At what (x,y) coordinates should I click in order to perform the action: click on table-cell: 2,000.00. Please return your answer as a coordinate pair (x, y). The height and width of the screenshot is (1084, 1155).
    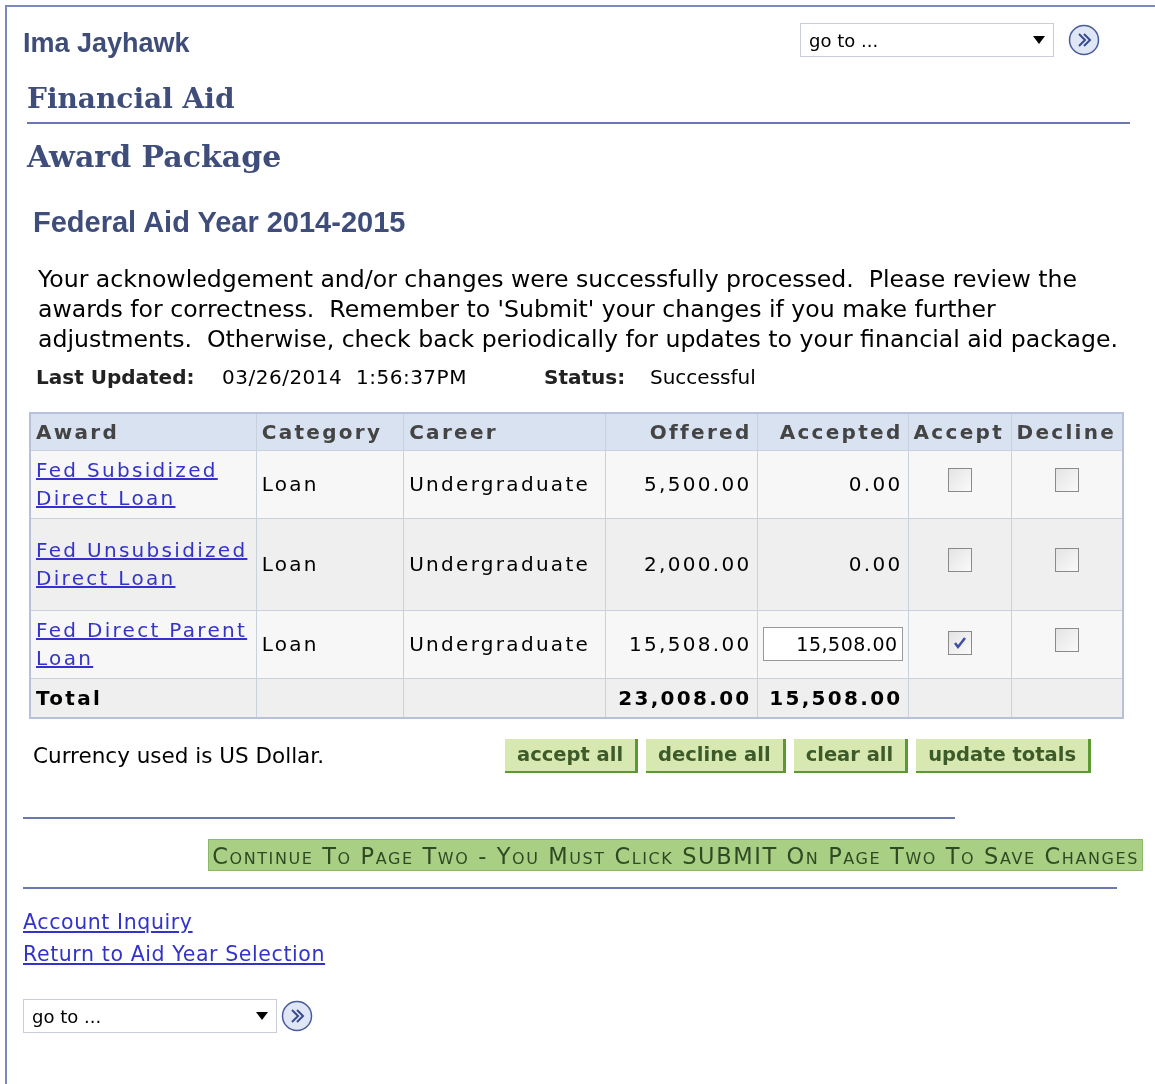
    Looking at the image, I should click on (681, 564).